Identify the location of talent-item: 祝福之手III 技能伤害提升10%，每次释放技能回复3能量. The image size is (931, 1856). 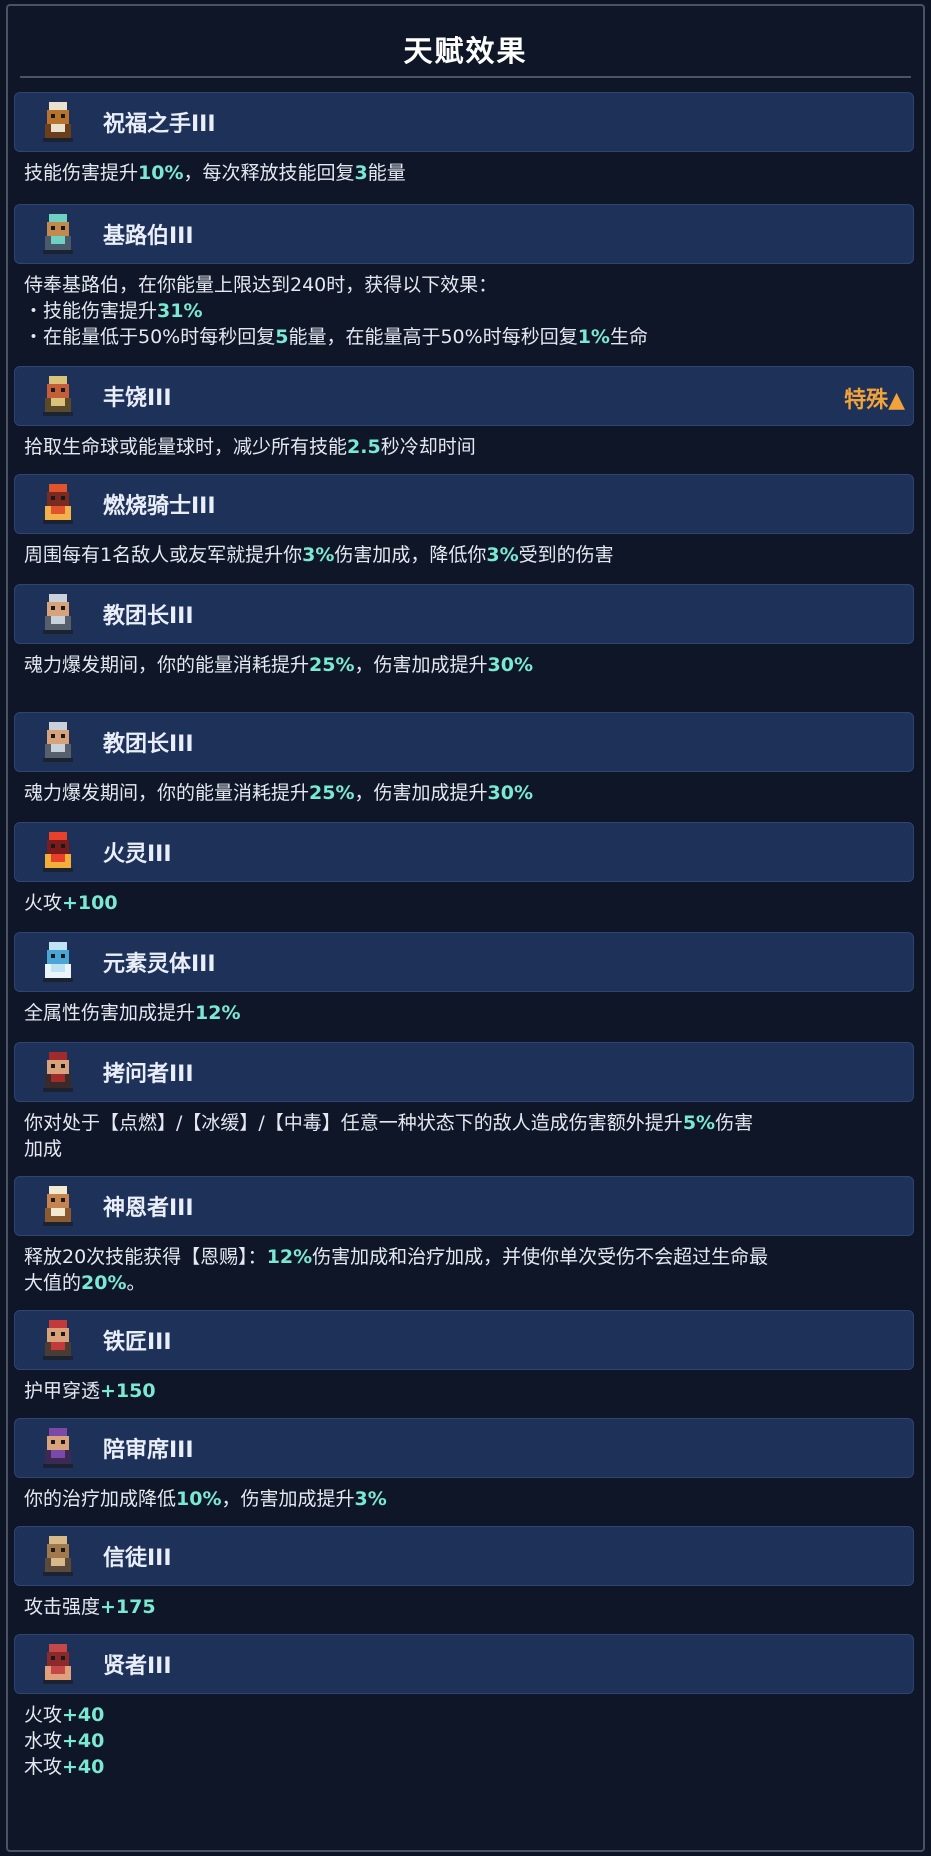
(464, 139).